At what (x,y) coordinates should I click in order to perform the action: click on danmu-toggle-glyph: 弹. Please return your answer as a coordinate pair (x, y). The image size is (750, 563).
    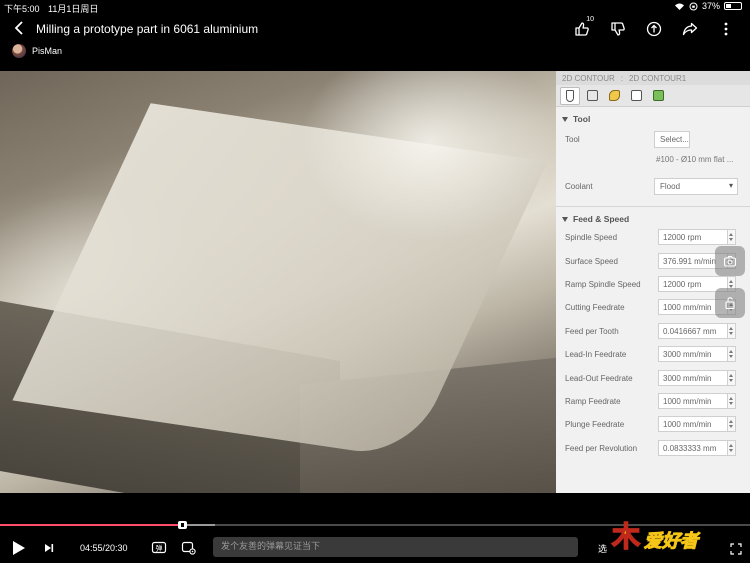
    Looking at the image, I should click on (159, 548).